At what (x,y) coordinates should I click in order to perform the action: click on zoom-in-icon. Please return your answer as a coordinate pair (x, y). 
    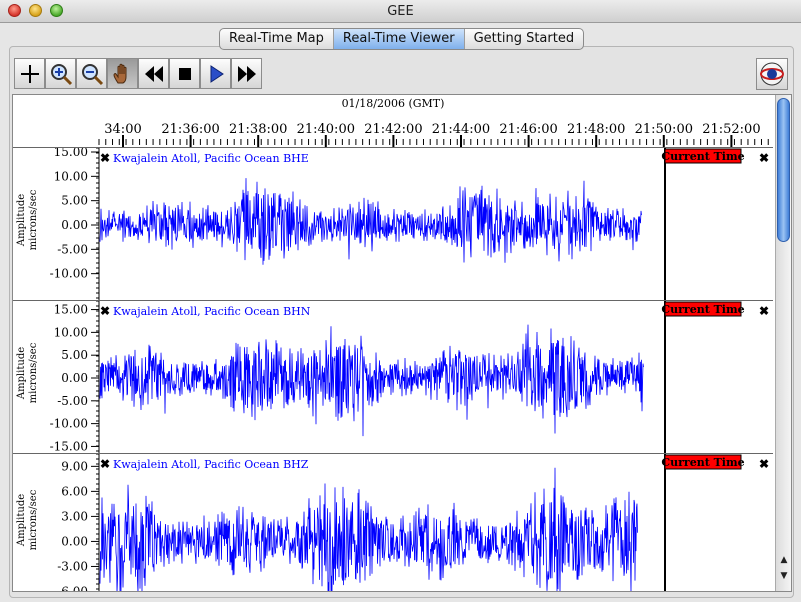
    Looking at the image, I should click on (61, 74).